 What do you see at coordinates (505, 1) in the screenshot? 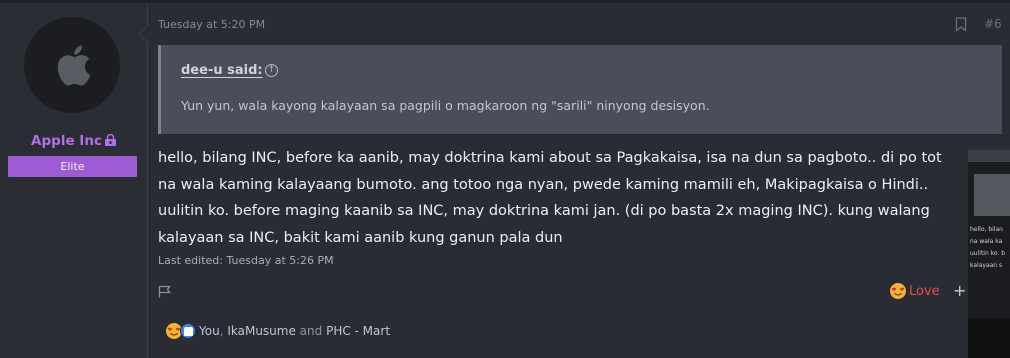
I see `top-divider` at bounding box center [505, 1].